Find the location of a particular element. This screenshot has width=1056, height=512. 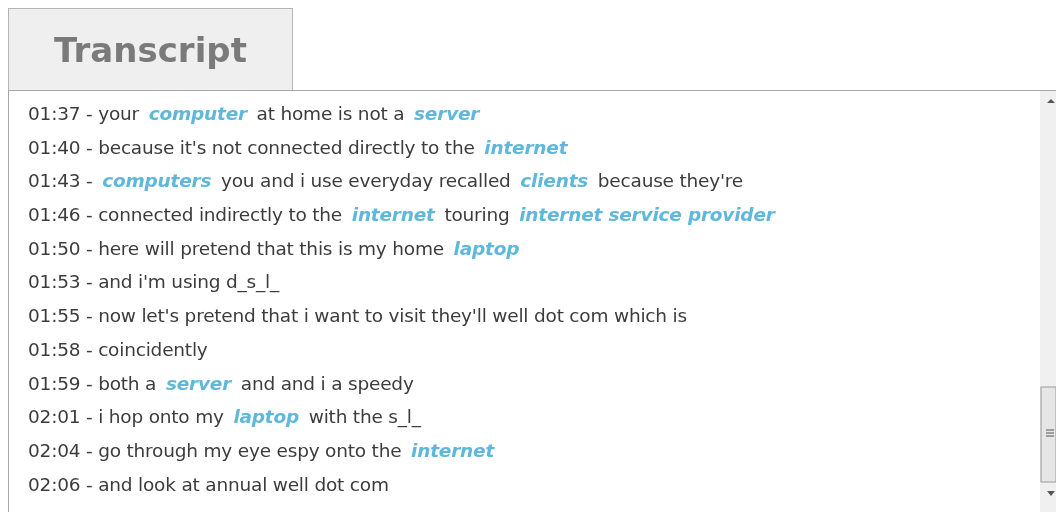

transcript-line: 01:37 - your computer at home is not a server is located at coordinates (255, 114).